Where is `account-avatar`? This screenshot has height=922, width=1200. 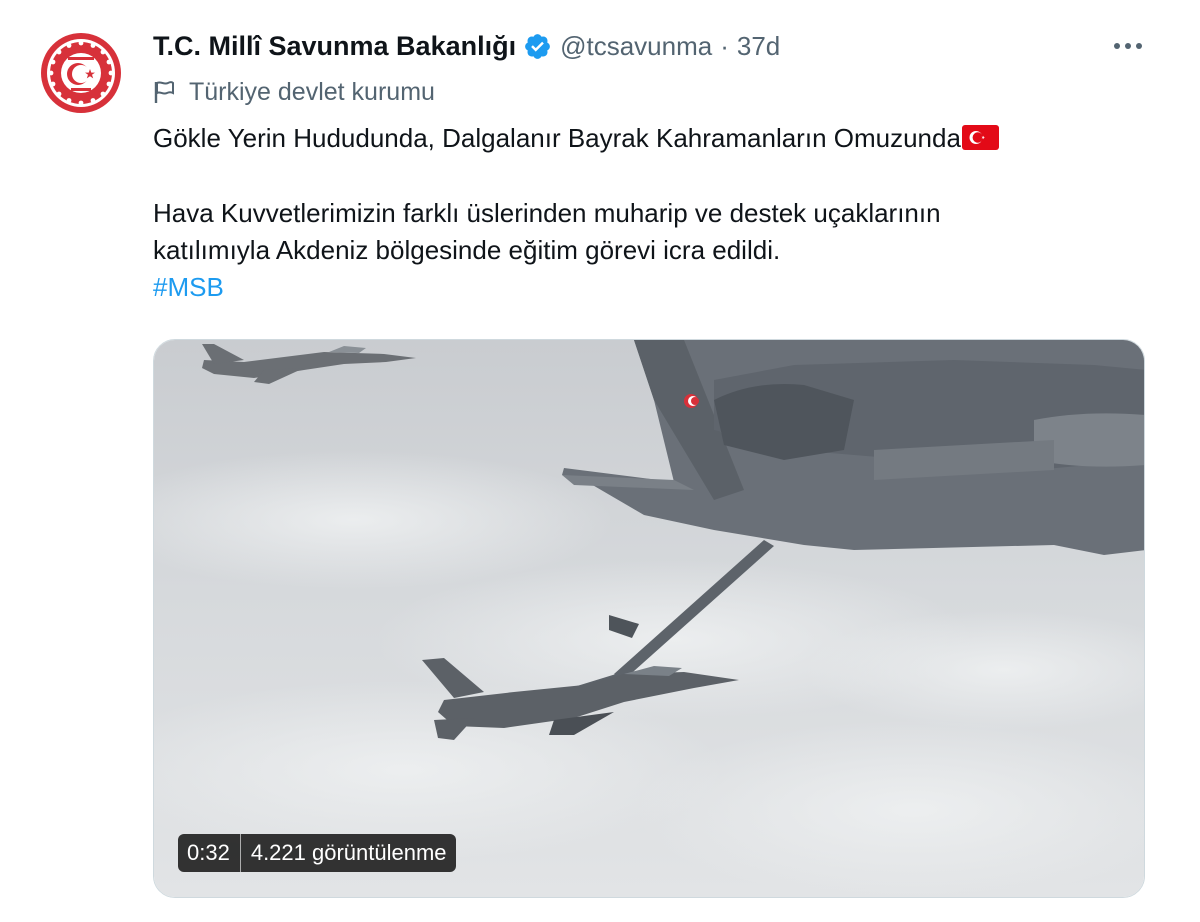 account-avatar is located at coordinates (81, 73).